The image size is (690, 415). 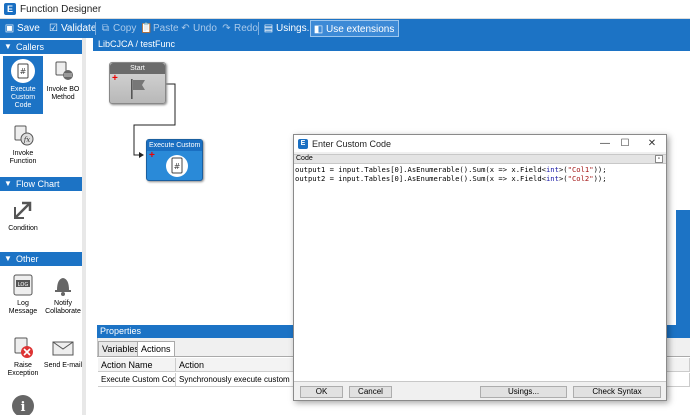 I want to click on palette-item-execute-custom-code: # Execute Custom Code, so click(x=23, y=85).